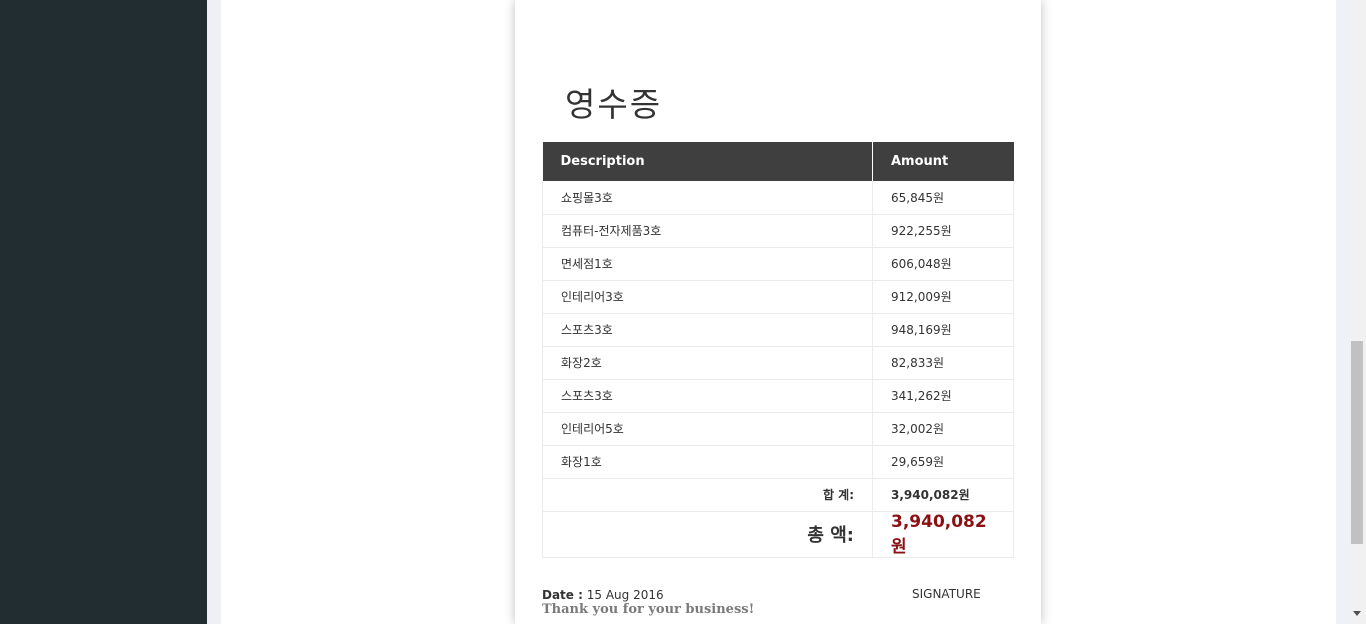 This screenshot has height=624, width=1366. I want to click on table-row: 면세점1호 606,048원, so click(778, 264).